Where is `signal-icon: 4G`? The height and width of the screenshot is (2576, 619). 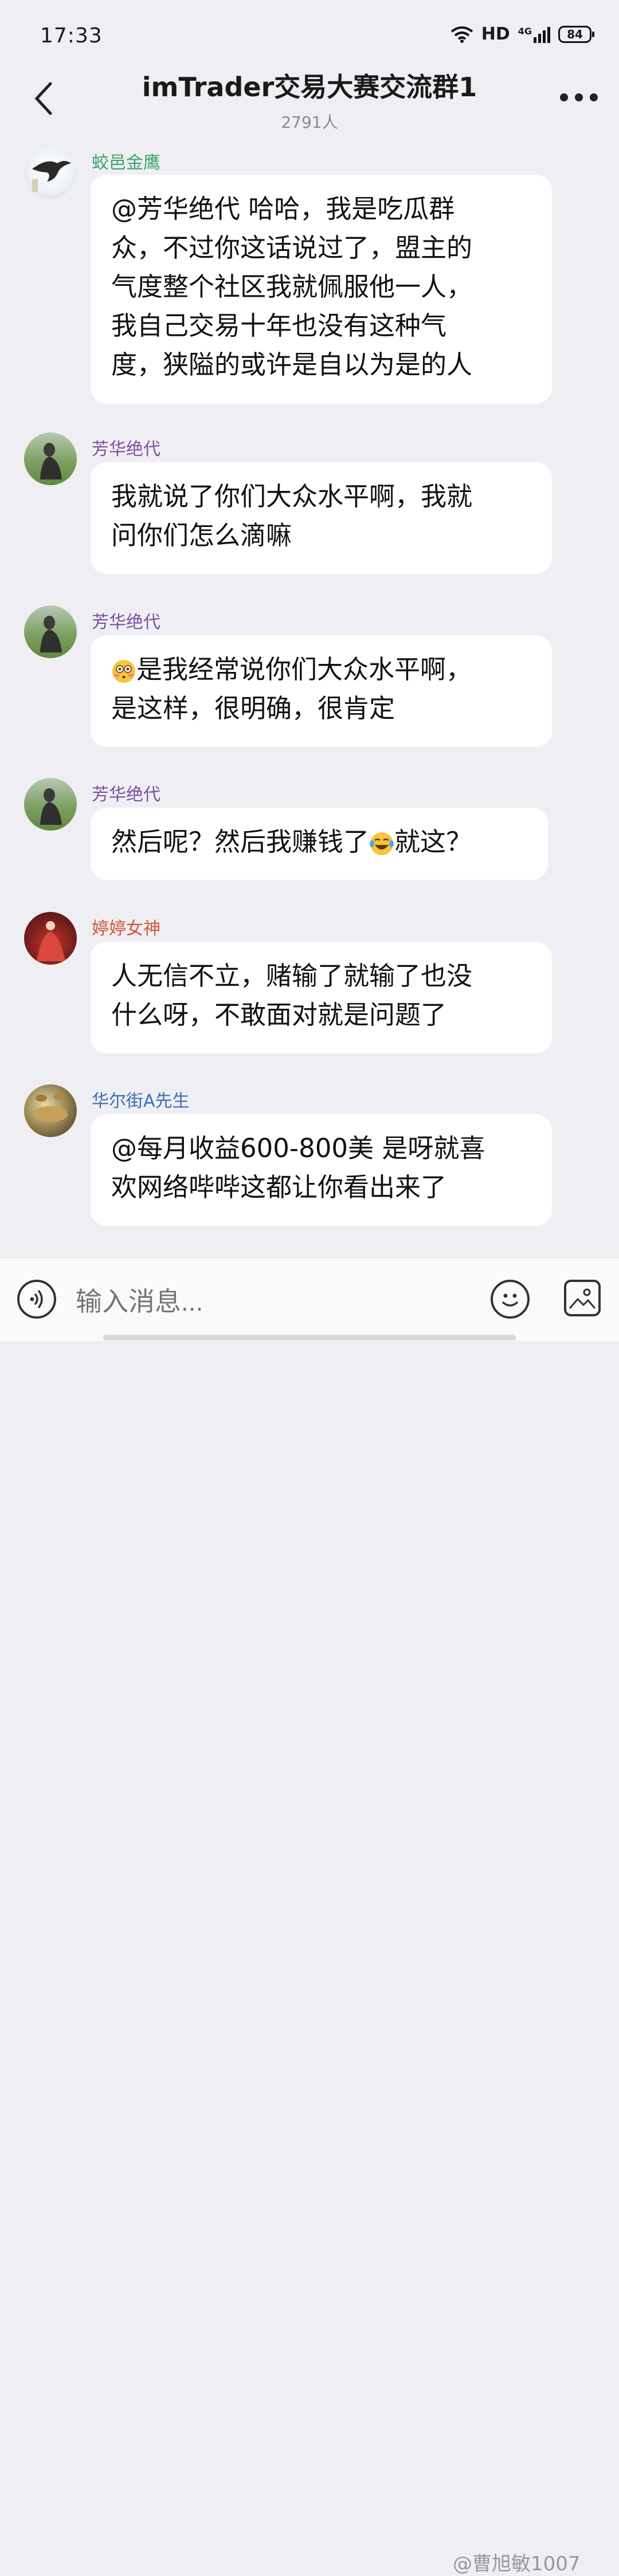
signal-icon: 4G is located at coordinates (534, 34).